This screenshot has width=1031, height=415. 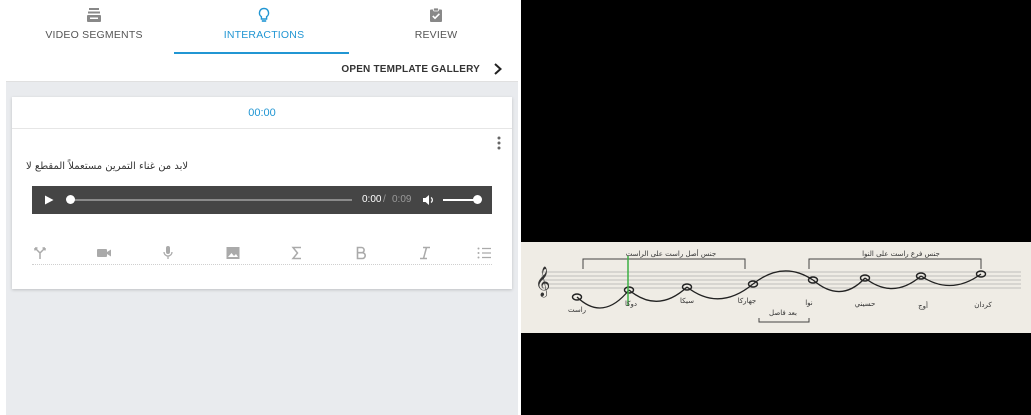 I want to click on branch-icon, so click(x=40, y=253).